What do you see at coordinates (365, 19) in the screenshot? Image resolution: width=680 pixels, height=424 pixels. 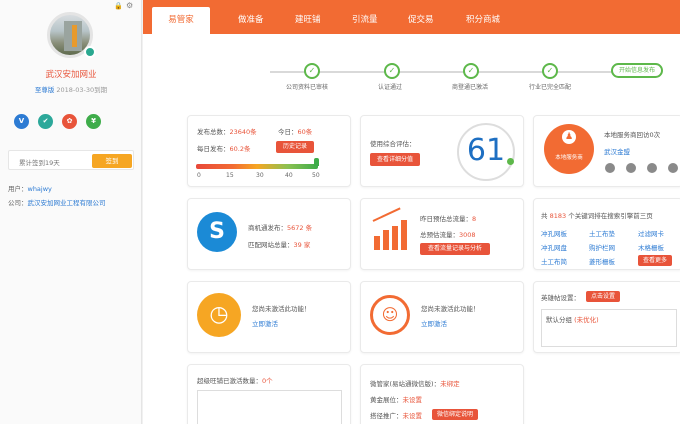 I see `tab-yinliuliang: 引流量` at bounding box center [365, 19].